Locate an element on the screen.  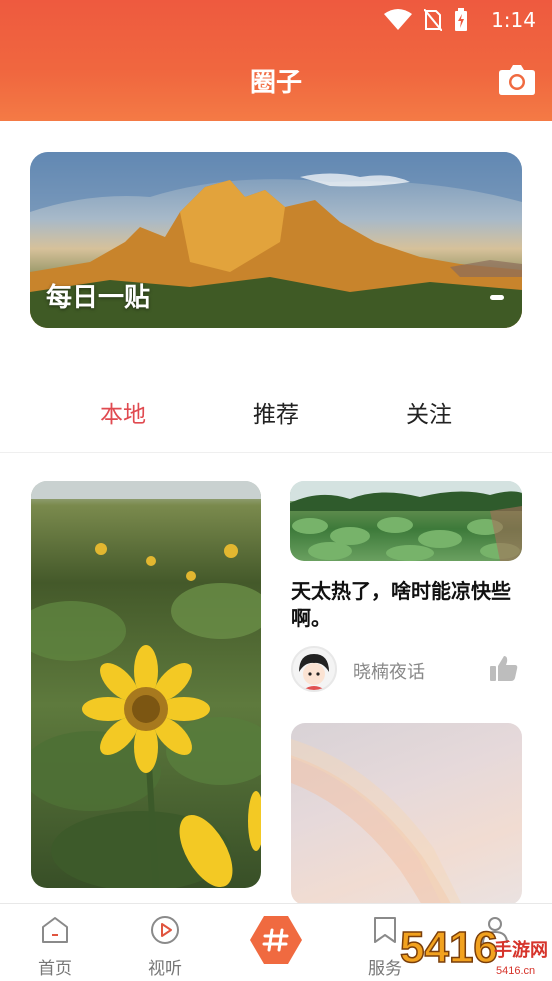
hashtag-icon is located at coordinates (276, 940).